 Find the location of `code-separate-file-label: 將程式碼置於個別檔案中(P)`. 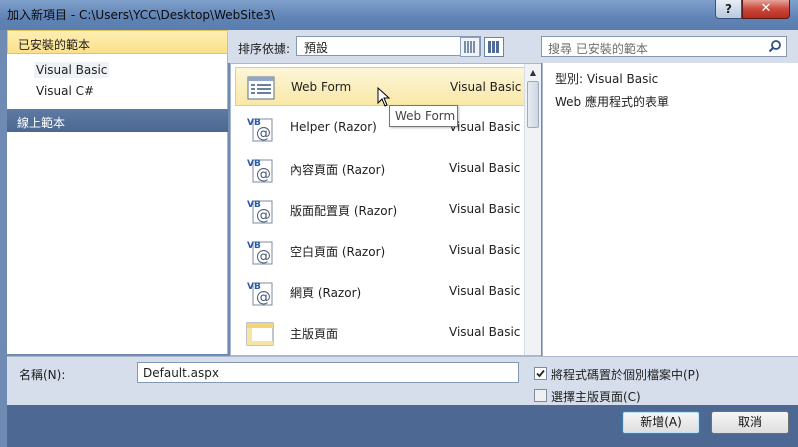

code-separate-file-label: 將程式碼置於個別檔案中(P) is located at coordinates (625, 374).